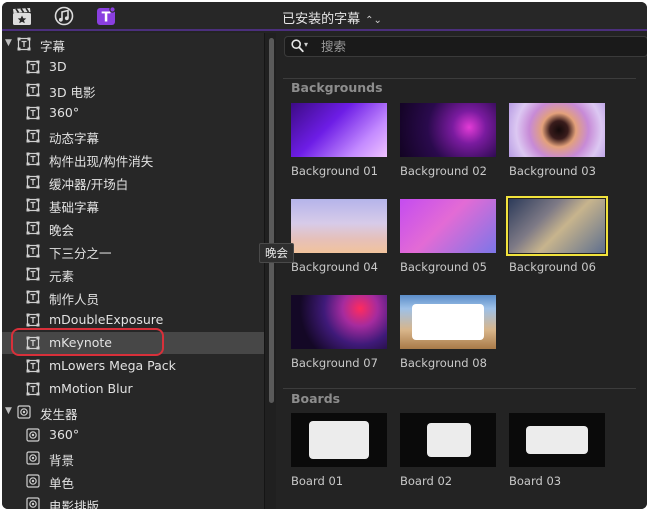 This screenshot has height=511, width=649. I want to click on thumbnail-caption: Background 06, so click(552, 267).